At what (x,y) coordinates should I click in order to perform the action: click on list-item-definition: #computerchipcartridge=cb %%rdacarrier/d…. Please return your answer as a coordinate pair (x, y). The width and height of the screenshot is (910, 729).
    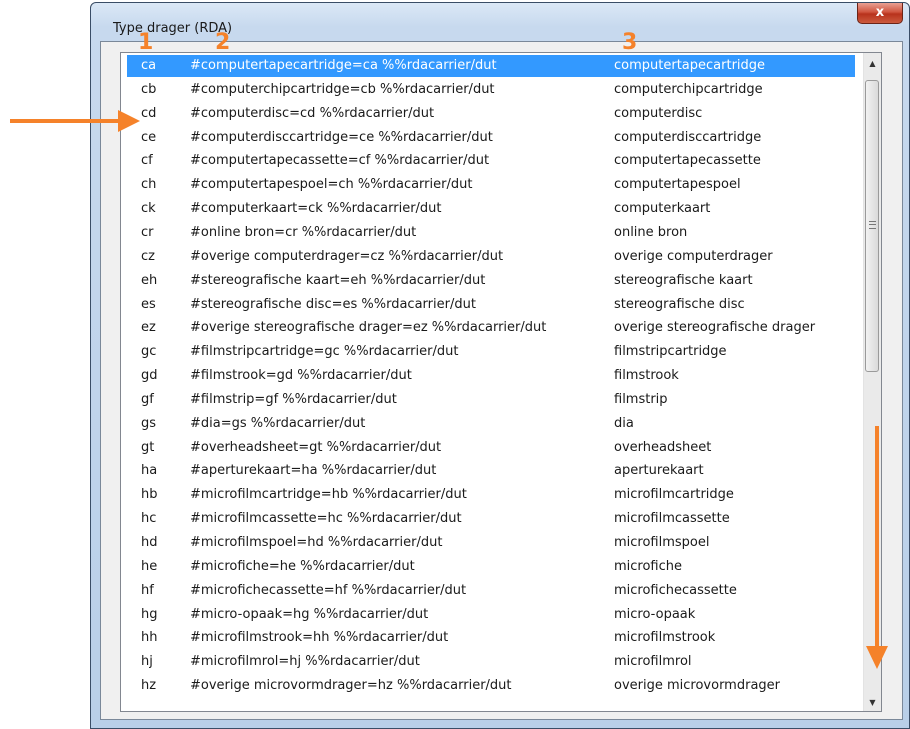
    Looking at the image, I should click on (342, 89).